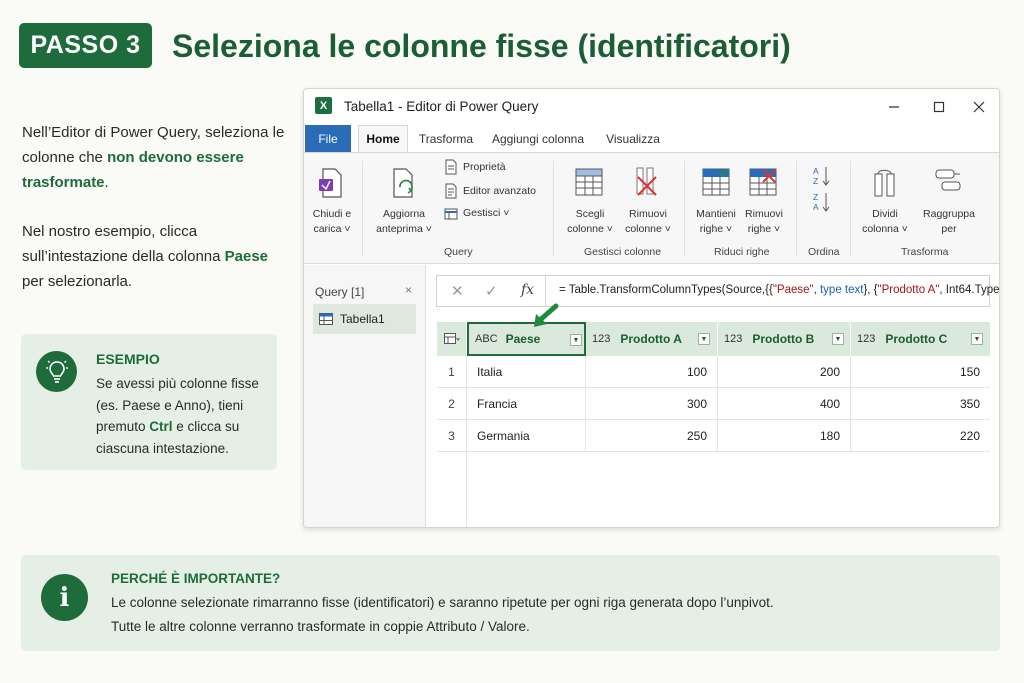 Image resolution: width=1024 pixels, height=683 pixels. I want to click on close-load-label-2: carica ˅, so click(332, 229).